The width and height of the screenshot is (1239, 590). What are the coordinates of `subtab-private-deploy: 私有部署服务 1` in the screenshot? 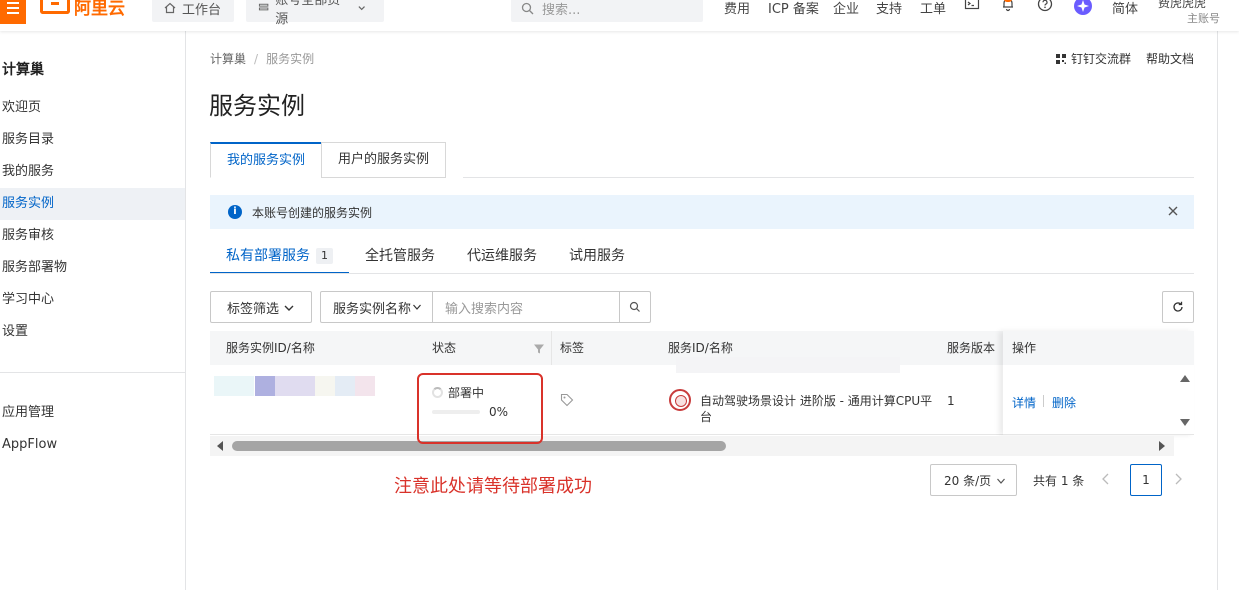 It's located at (279, 257).